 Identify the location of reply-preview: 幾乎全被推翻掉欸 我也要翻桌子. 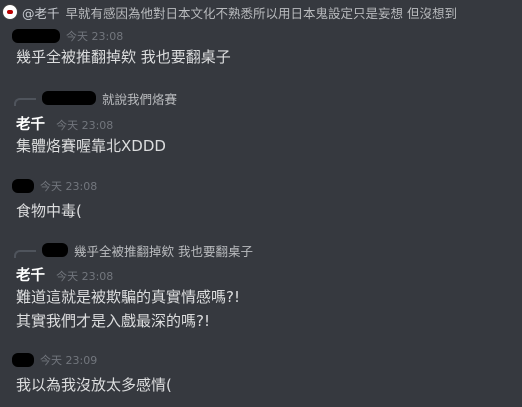
(261, 250).